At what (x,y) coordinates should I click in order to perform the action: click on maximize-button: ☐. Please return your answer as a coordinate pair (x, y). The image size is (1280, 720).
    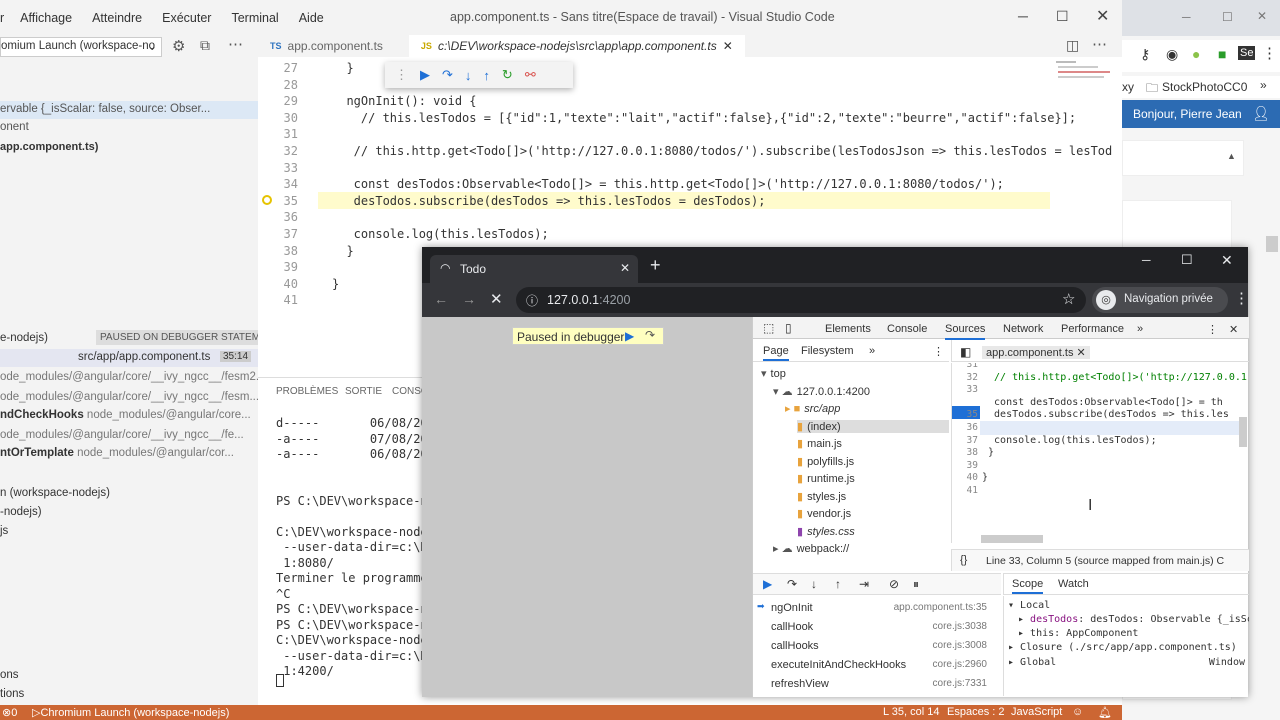
    Looking at the image, I should click on (1187, 260).